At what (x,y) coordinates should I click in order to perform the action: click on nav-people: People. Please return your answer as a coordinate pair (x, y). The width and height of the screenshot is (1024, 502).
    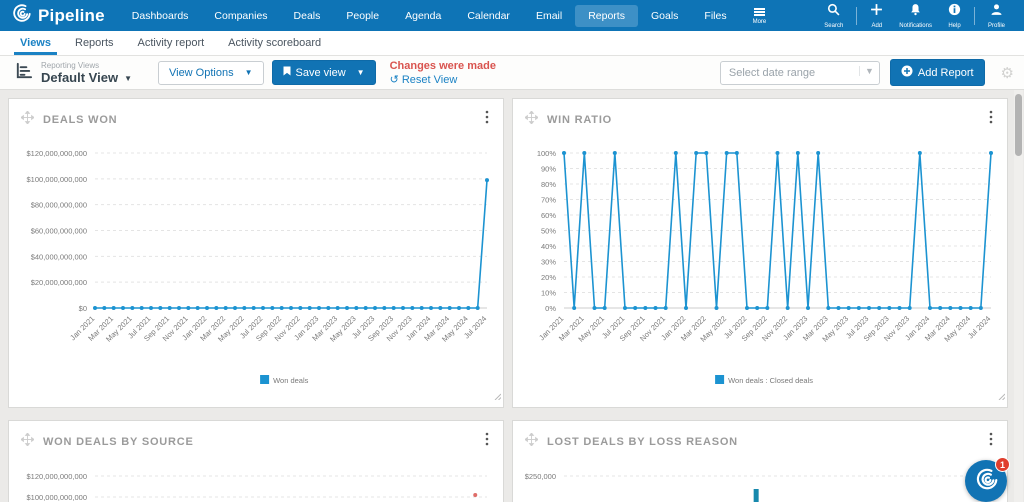
    Looking at the image, I should click on (362, 16).